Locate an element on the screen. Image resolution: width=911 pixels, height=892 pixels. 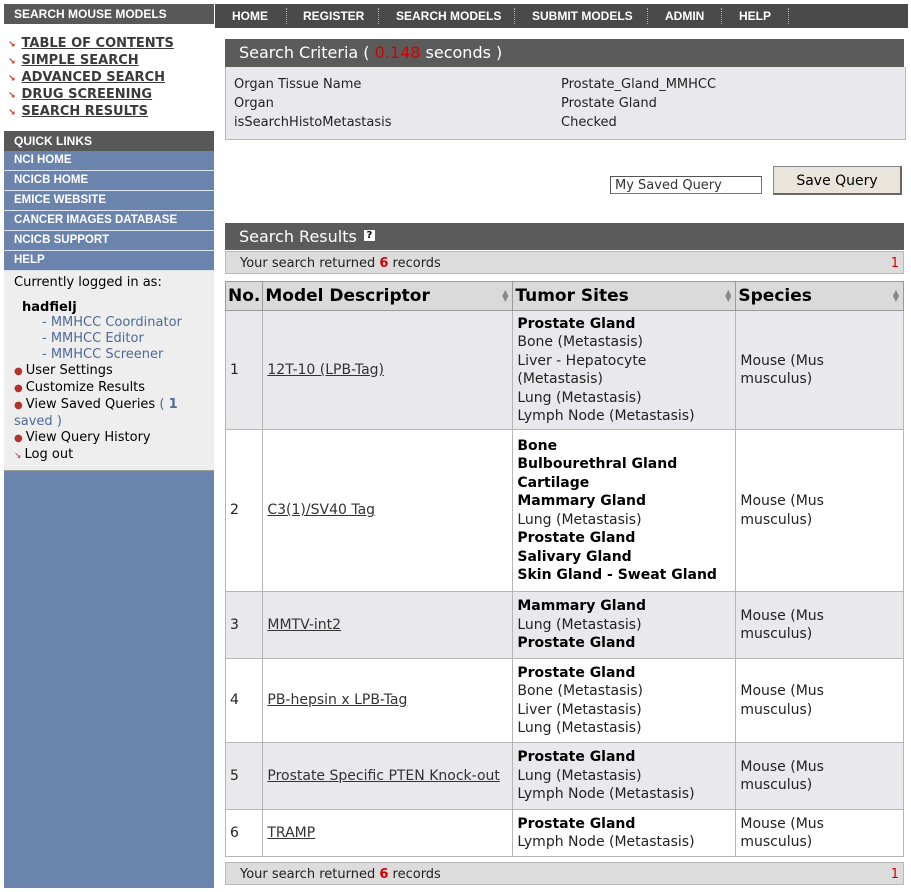
account-link-row: ● View Saved Queries ( 1 saved ) is located at coordinates (96, 413).